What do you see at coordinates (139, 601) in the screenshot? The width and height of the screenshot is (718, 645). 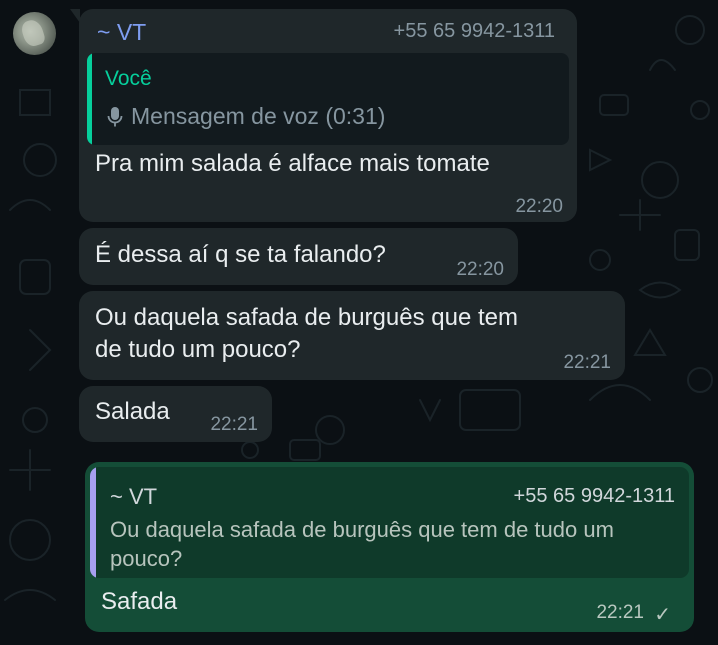 I see `message-text: Safada` at bounding box center [139, 601].